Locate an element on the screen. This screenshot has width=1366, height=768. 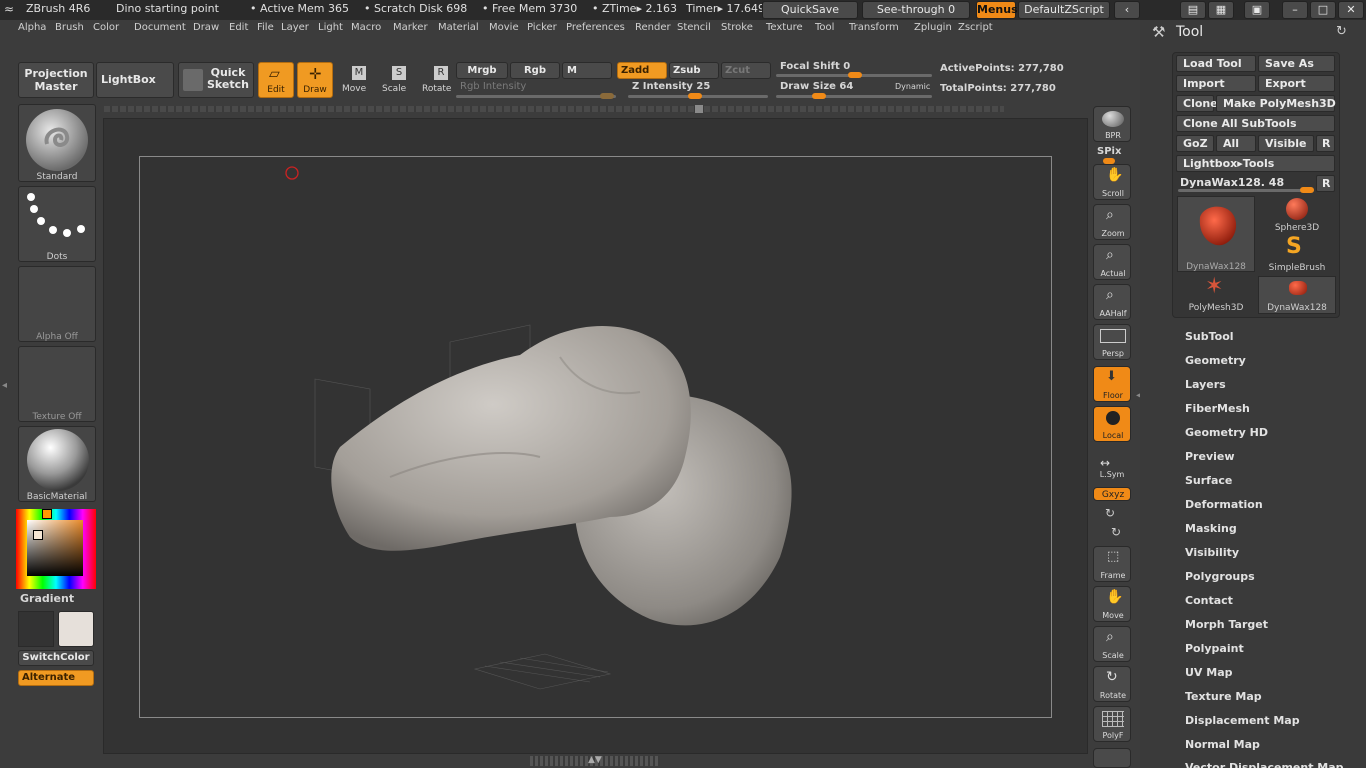
rotate-button: R Rotate is located at coordinates (437, 81).